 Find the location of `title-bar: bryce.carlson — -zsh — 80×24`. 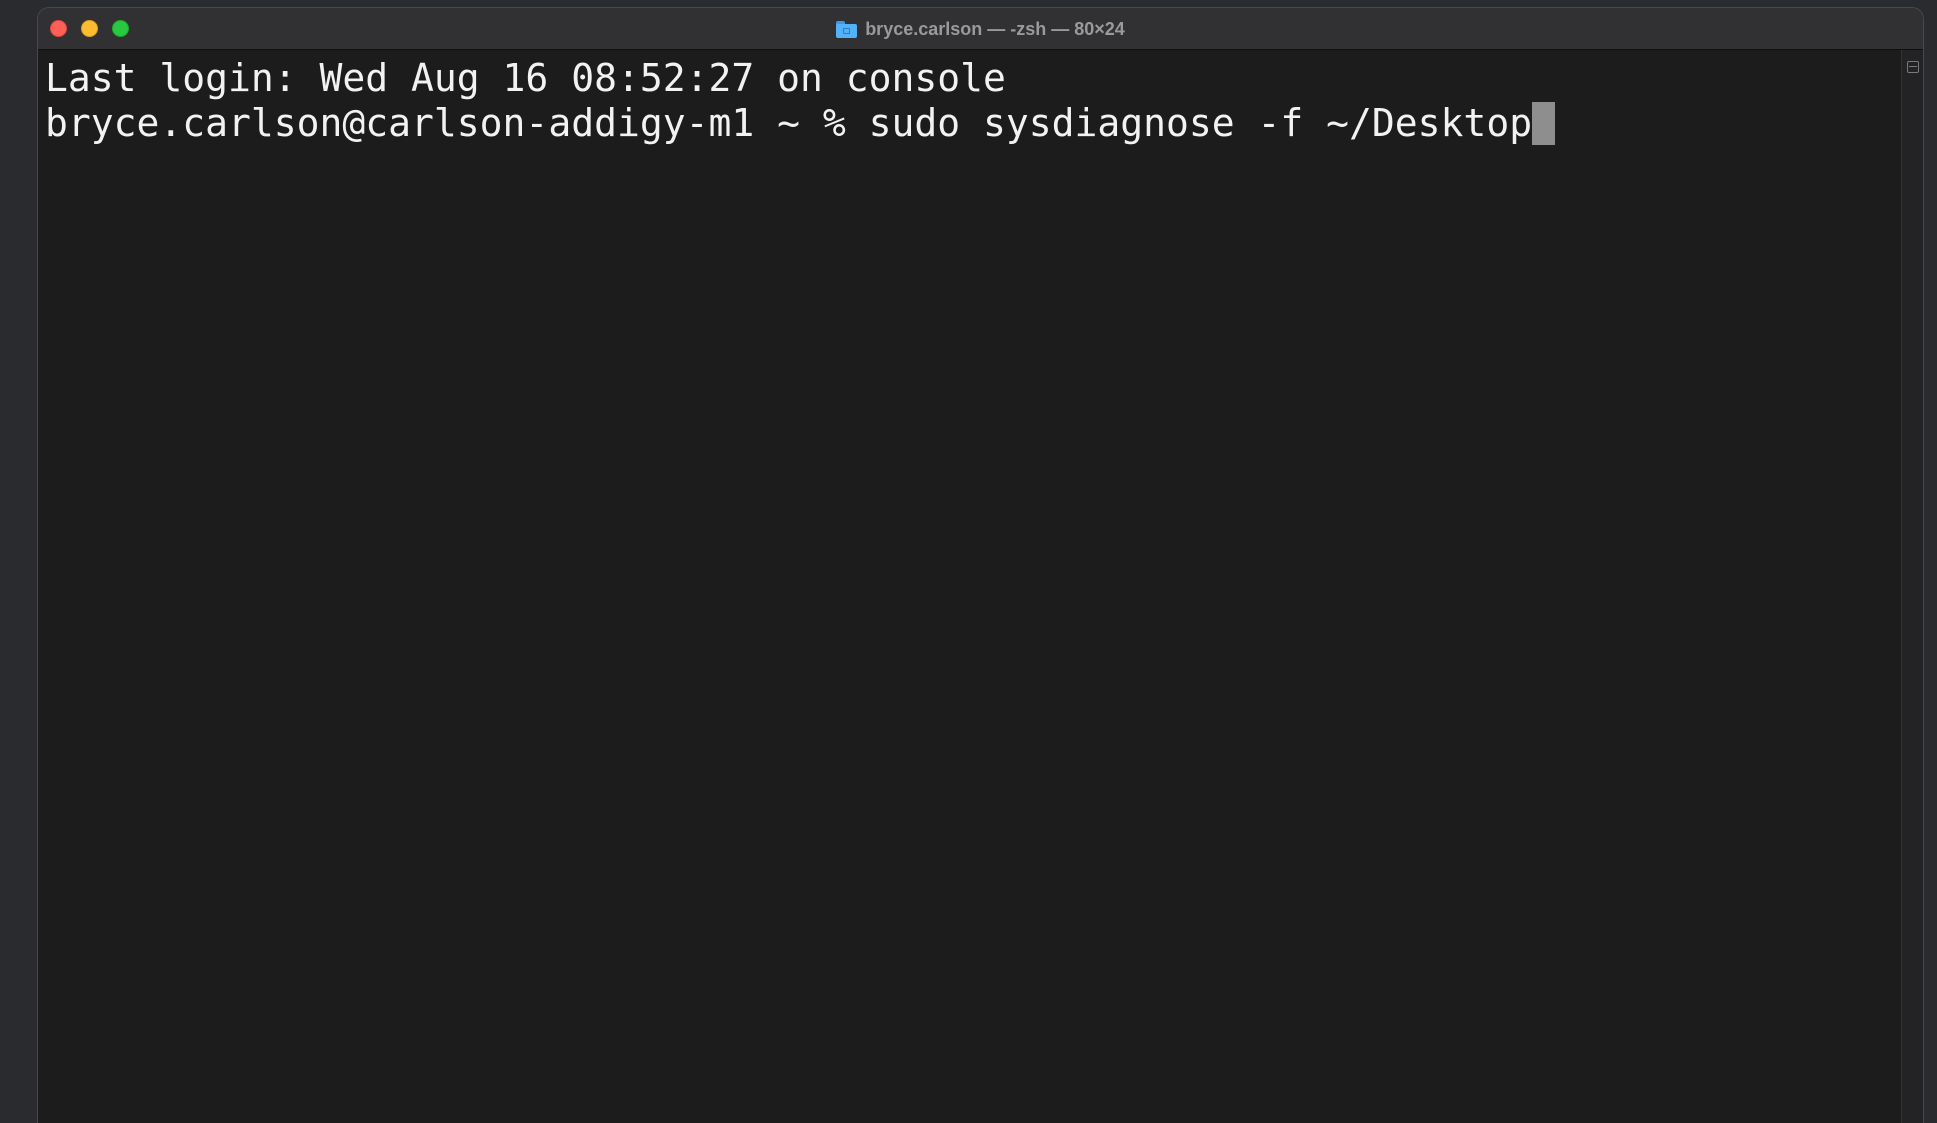

title-bar: bryce.carlson — -zsh — 80×24 is located at coordinates (980, 29).